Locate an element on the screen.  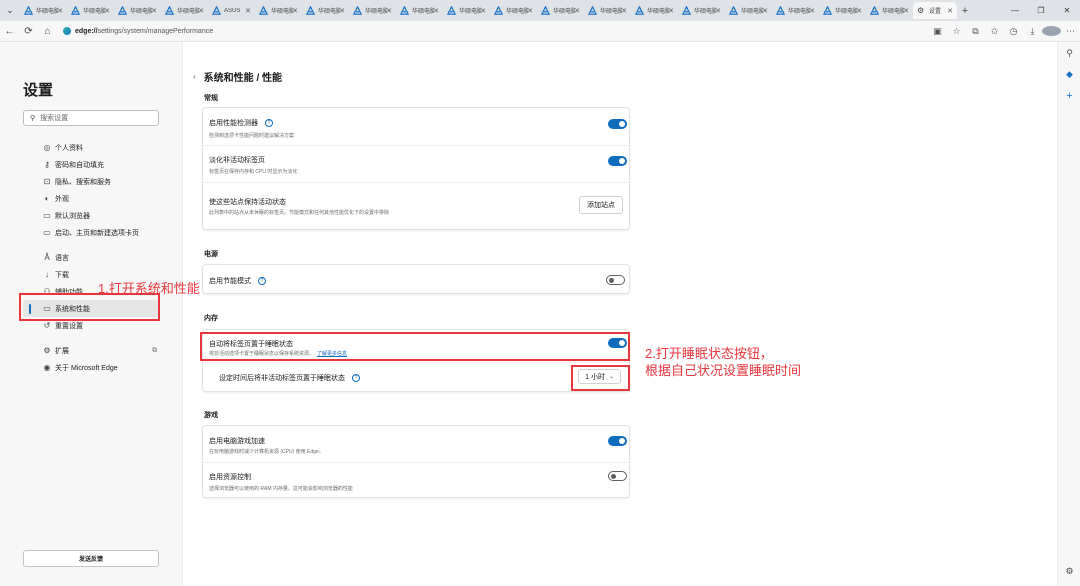
sidebar-item-privacy: ⊡ 隐私、搜索和服务 is located at coordinates (91, 181).